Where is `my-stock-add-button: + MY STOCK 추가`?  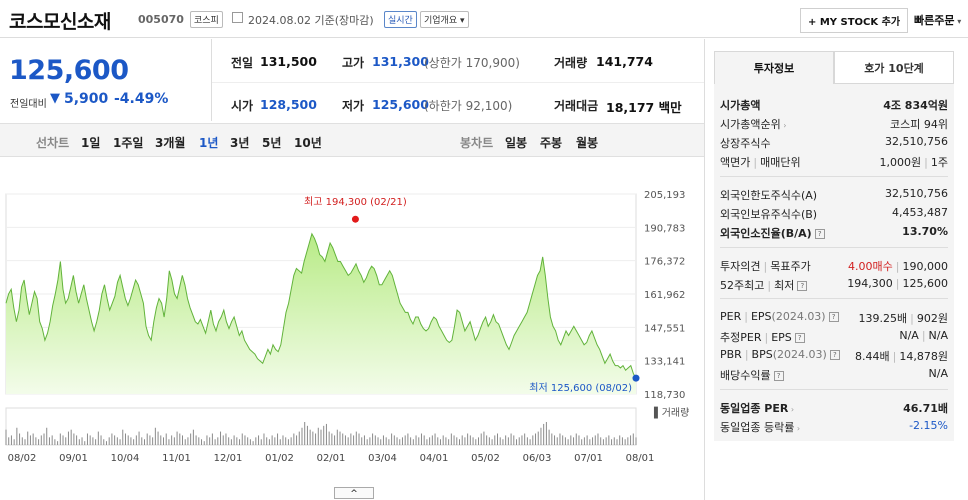 my-stock-add-button: + MY STOCK 추가 is located at coordinates (854, 20).